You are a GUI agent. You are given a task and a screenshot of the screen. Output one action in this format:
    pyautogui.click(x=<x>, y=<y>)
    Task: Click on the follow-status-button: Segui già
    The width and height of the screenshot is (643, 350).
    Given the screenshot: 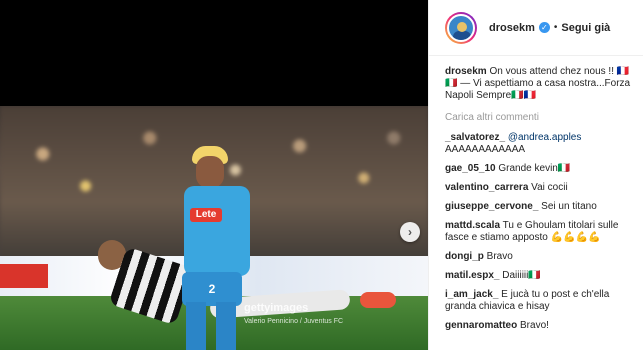 What is the action you would take?
    pyautogui.click(x=585, y=28)
    